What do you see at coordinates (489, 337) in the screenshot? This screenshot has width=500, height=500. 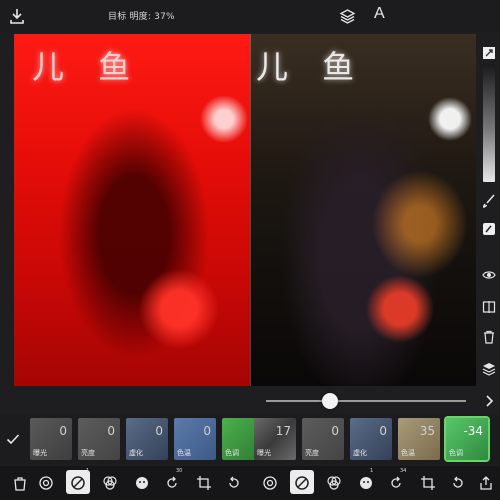 I see `trash-icon` at bounding box center [489, 337].